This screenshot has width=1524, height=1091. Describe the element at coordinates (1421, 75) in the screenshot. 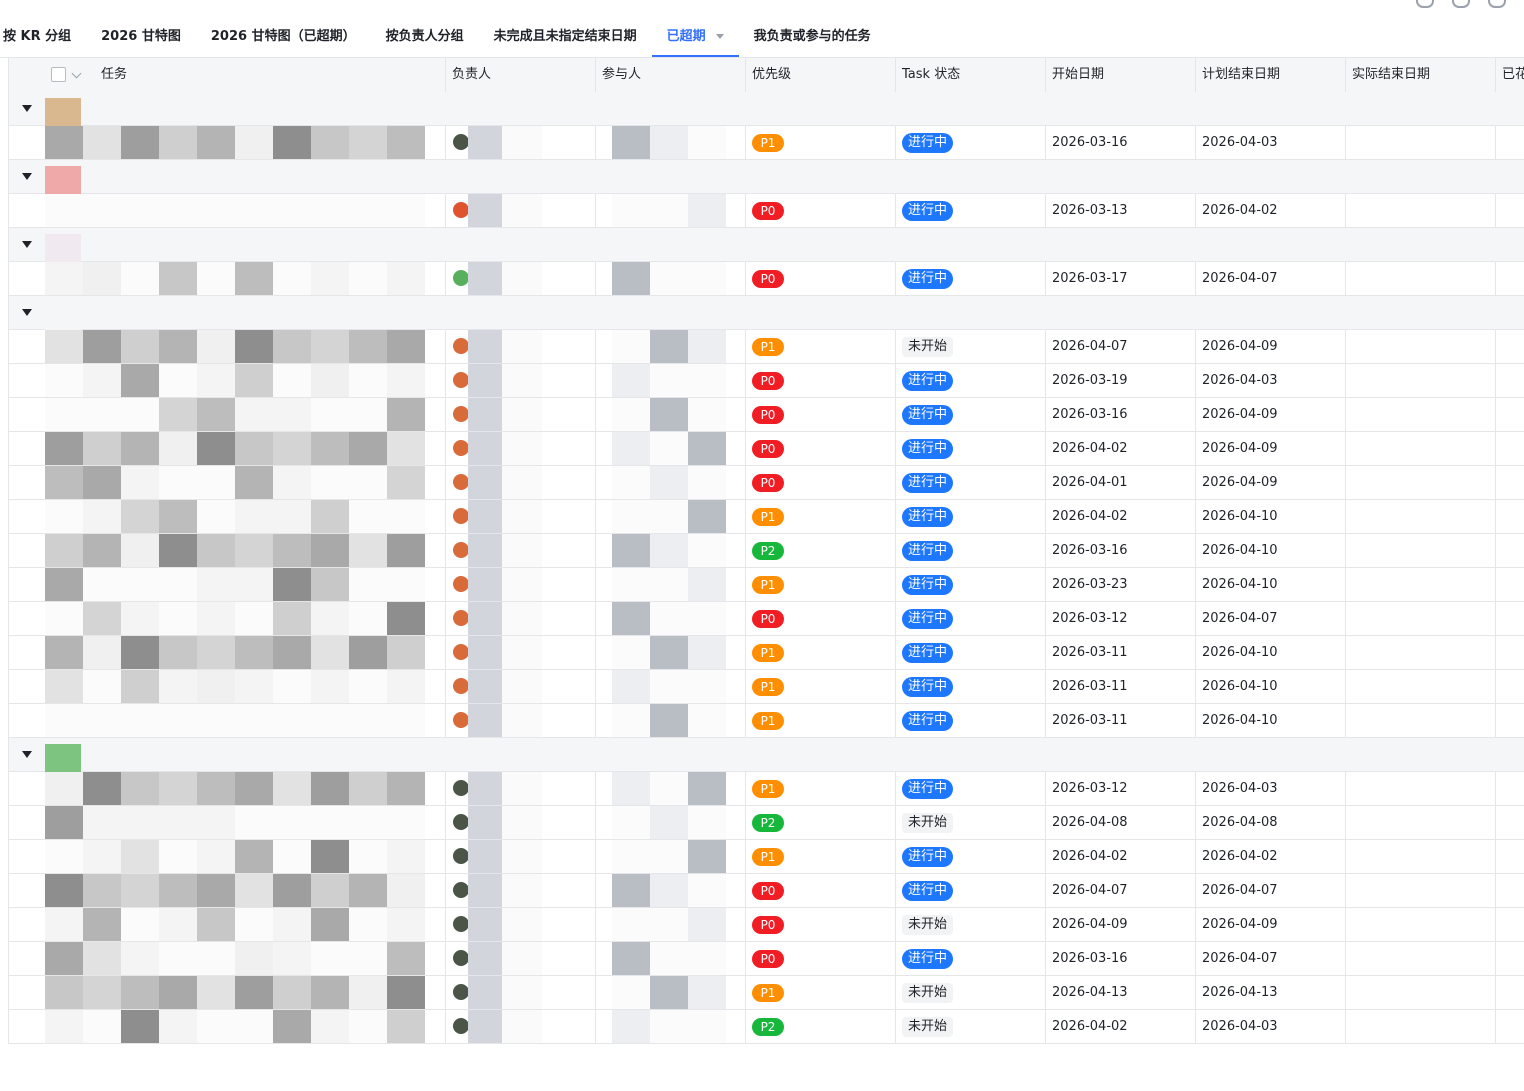

I see `column-header-7: 实际结束日期` at that location.